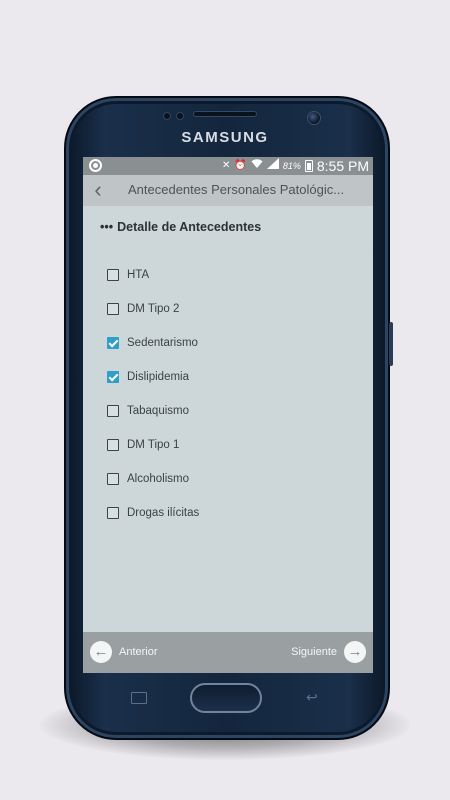  Describe the element at coordinates (158, 411) in the screenshot. I see `item-label: Tabaquismo` at that location.